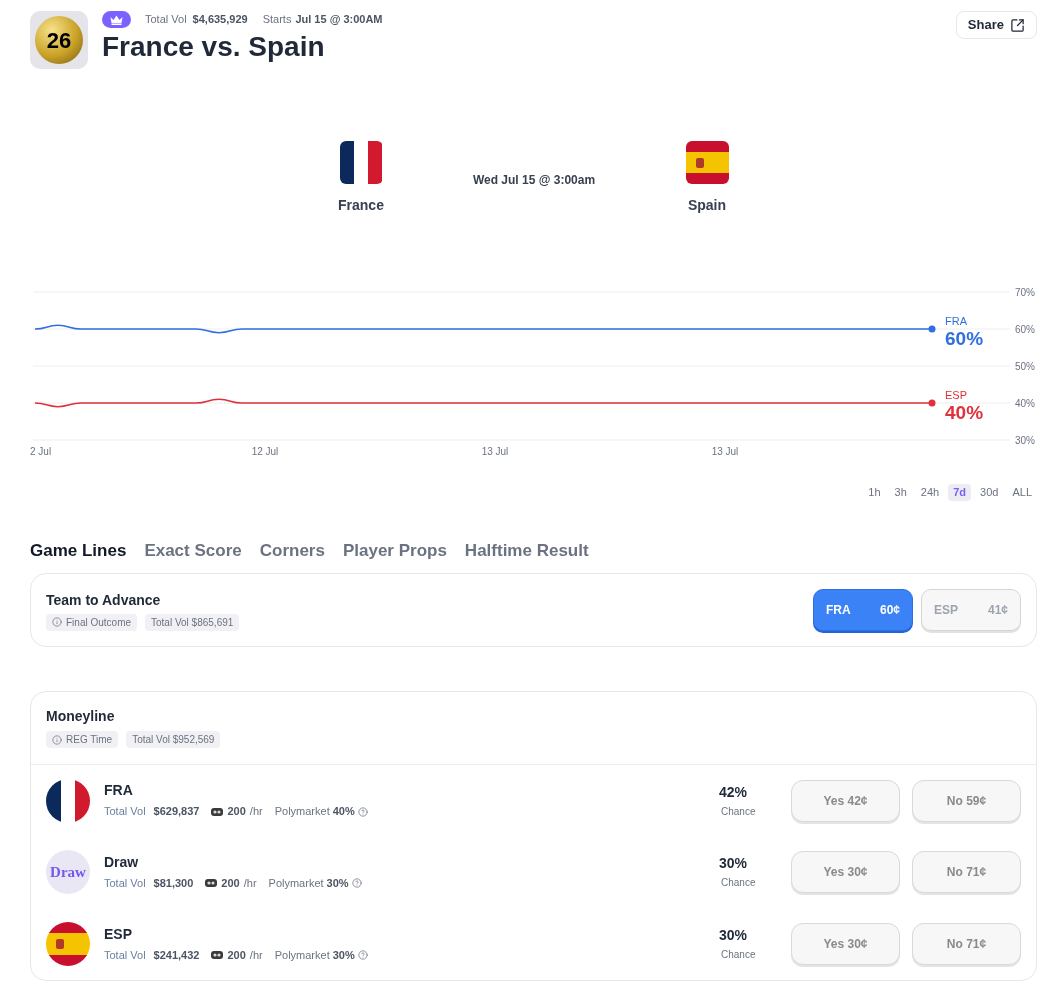 Image resolution: width=1062 pixels, height=989 pixels. I want to click on outcome-name: FRA, so click(118, 790).